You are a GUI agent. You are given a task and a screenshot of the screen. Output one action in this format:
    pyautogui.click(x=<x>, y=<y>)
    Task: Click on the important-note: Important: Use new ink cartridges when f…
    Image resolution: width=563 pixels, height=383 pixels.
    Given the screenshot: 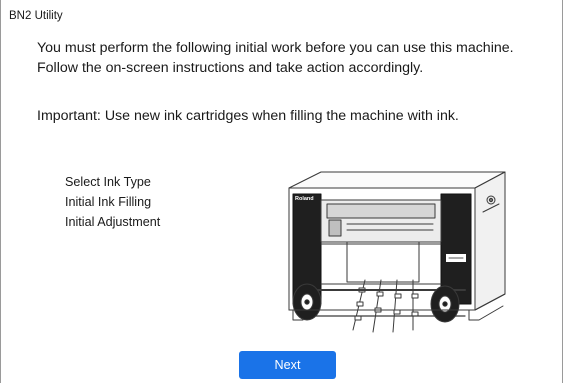 What is the action you would take?
    pyautogui.click(x=248, y=116)
    